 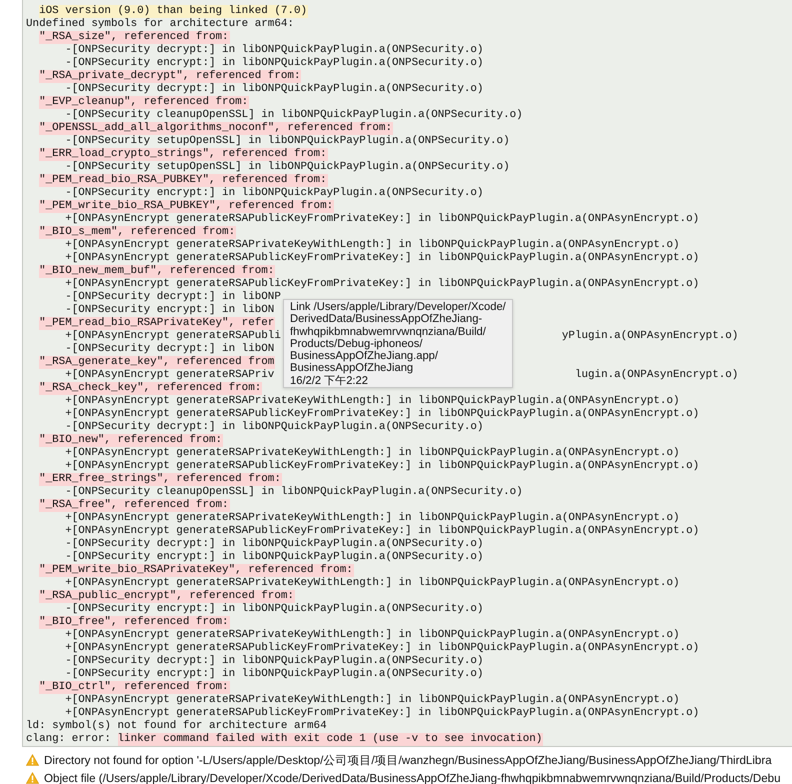 I want to click on undefined-symbol: "_EVP_cleanup", referenced from:, so click(x=144, y=102).